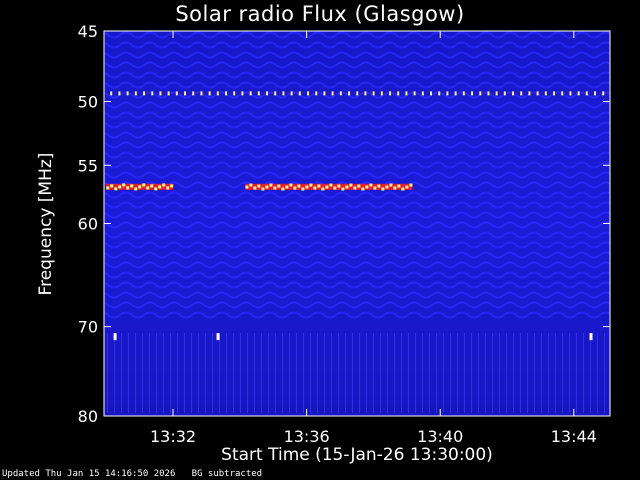  What do you see at coordinates (227, 474) in the screenshot?
I see `footer-note: BG subtracted` at bounding box center [227, 474].